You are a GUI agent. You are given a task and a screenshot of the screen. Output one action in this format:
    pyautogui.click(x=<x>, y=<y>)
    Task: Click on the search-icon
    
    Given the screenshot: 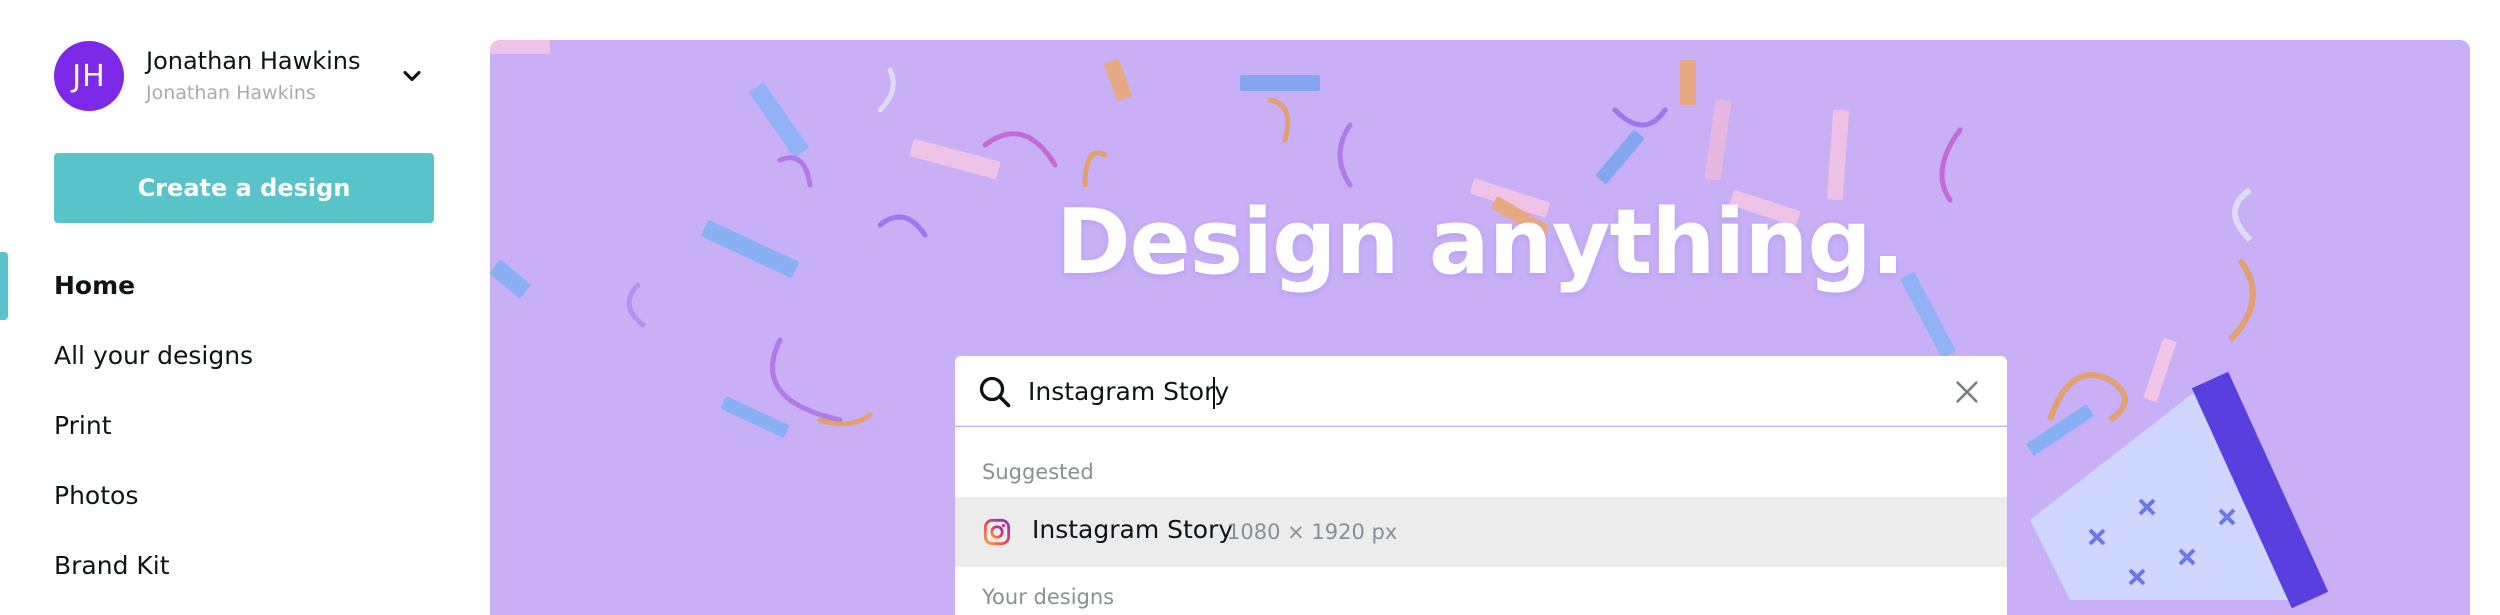 What is the action you would take?
    pyautogui.click(x=995, y=392)
    